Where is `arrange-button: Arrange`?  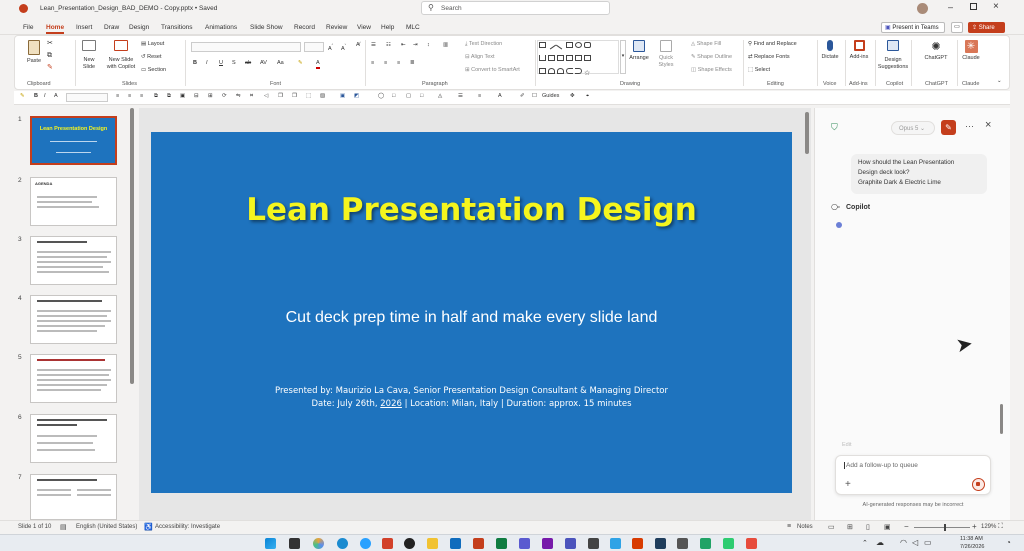 arrange-button: Arrange is located at coordinates (639, 51).